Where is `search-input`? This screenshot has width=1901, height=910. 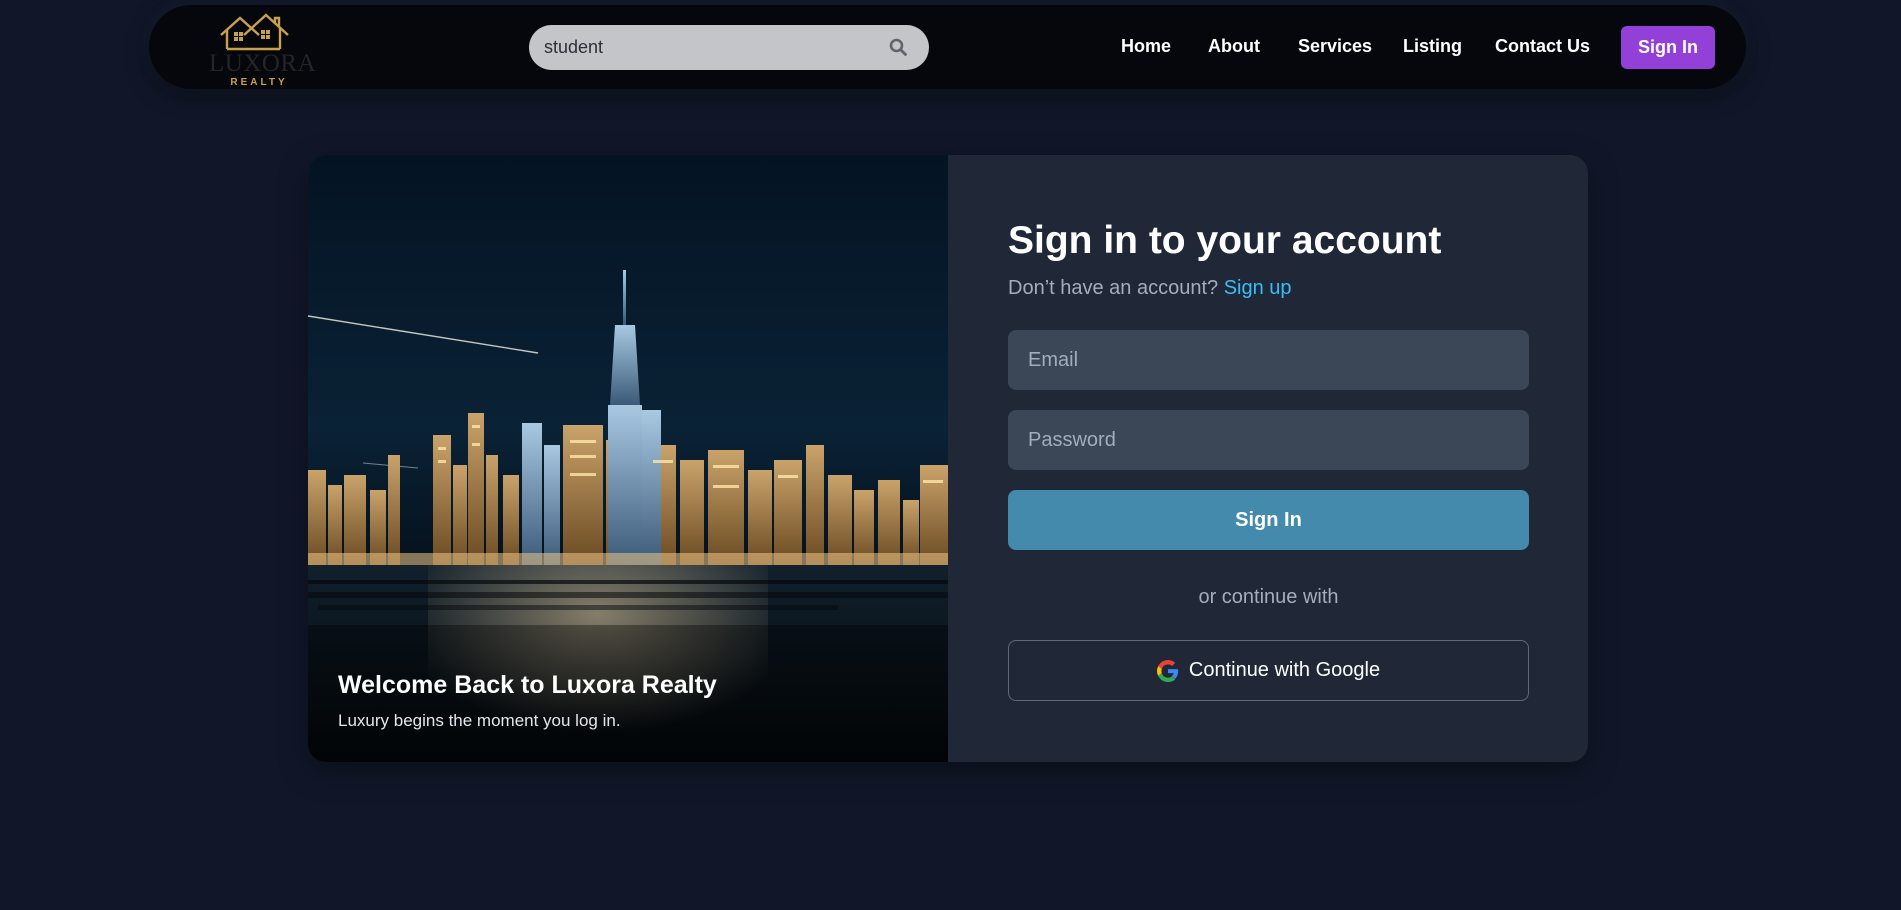 search-input is located at coordinates (709, 47).